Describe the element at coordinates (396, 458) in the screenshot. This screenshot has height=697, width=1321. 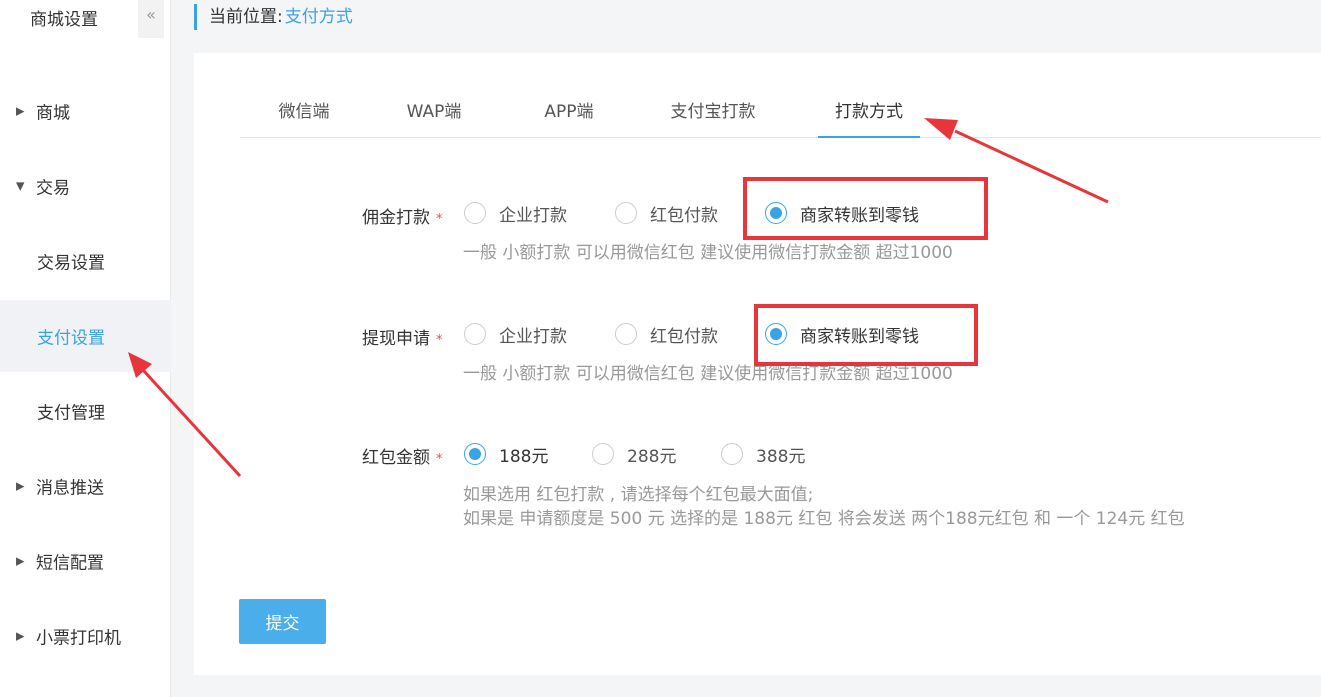
I see `redpacket-amount-label-text: 红包金额` at that location.